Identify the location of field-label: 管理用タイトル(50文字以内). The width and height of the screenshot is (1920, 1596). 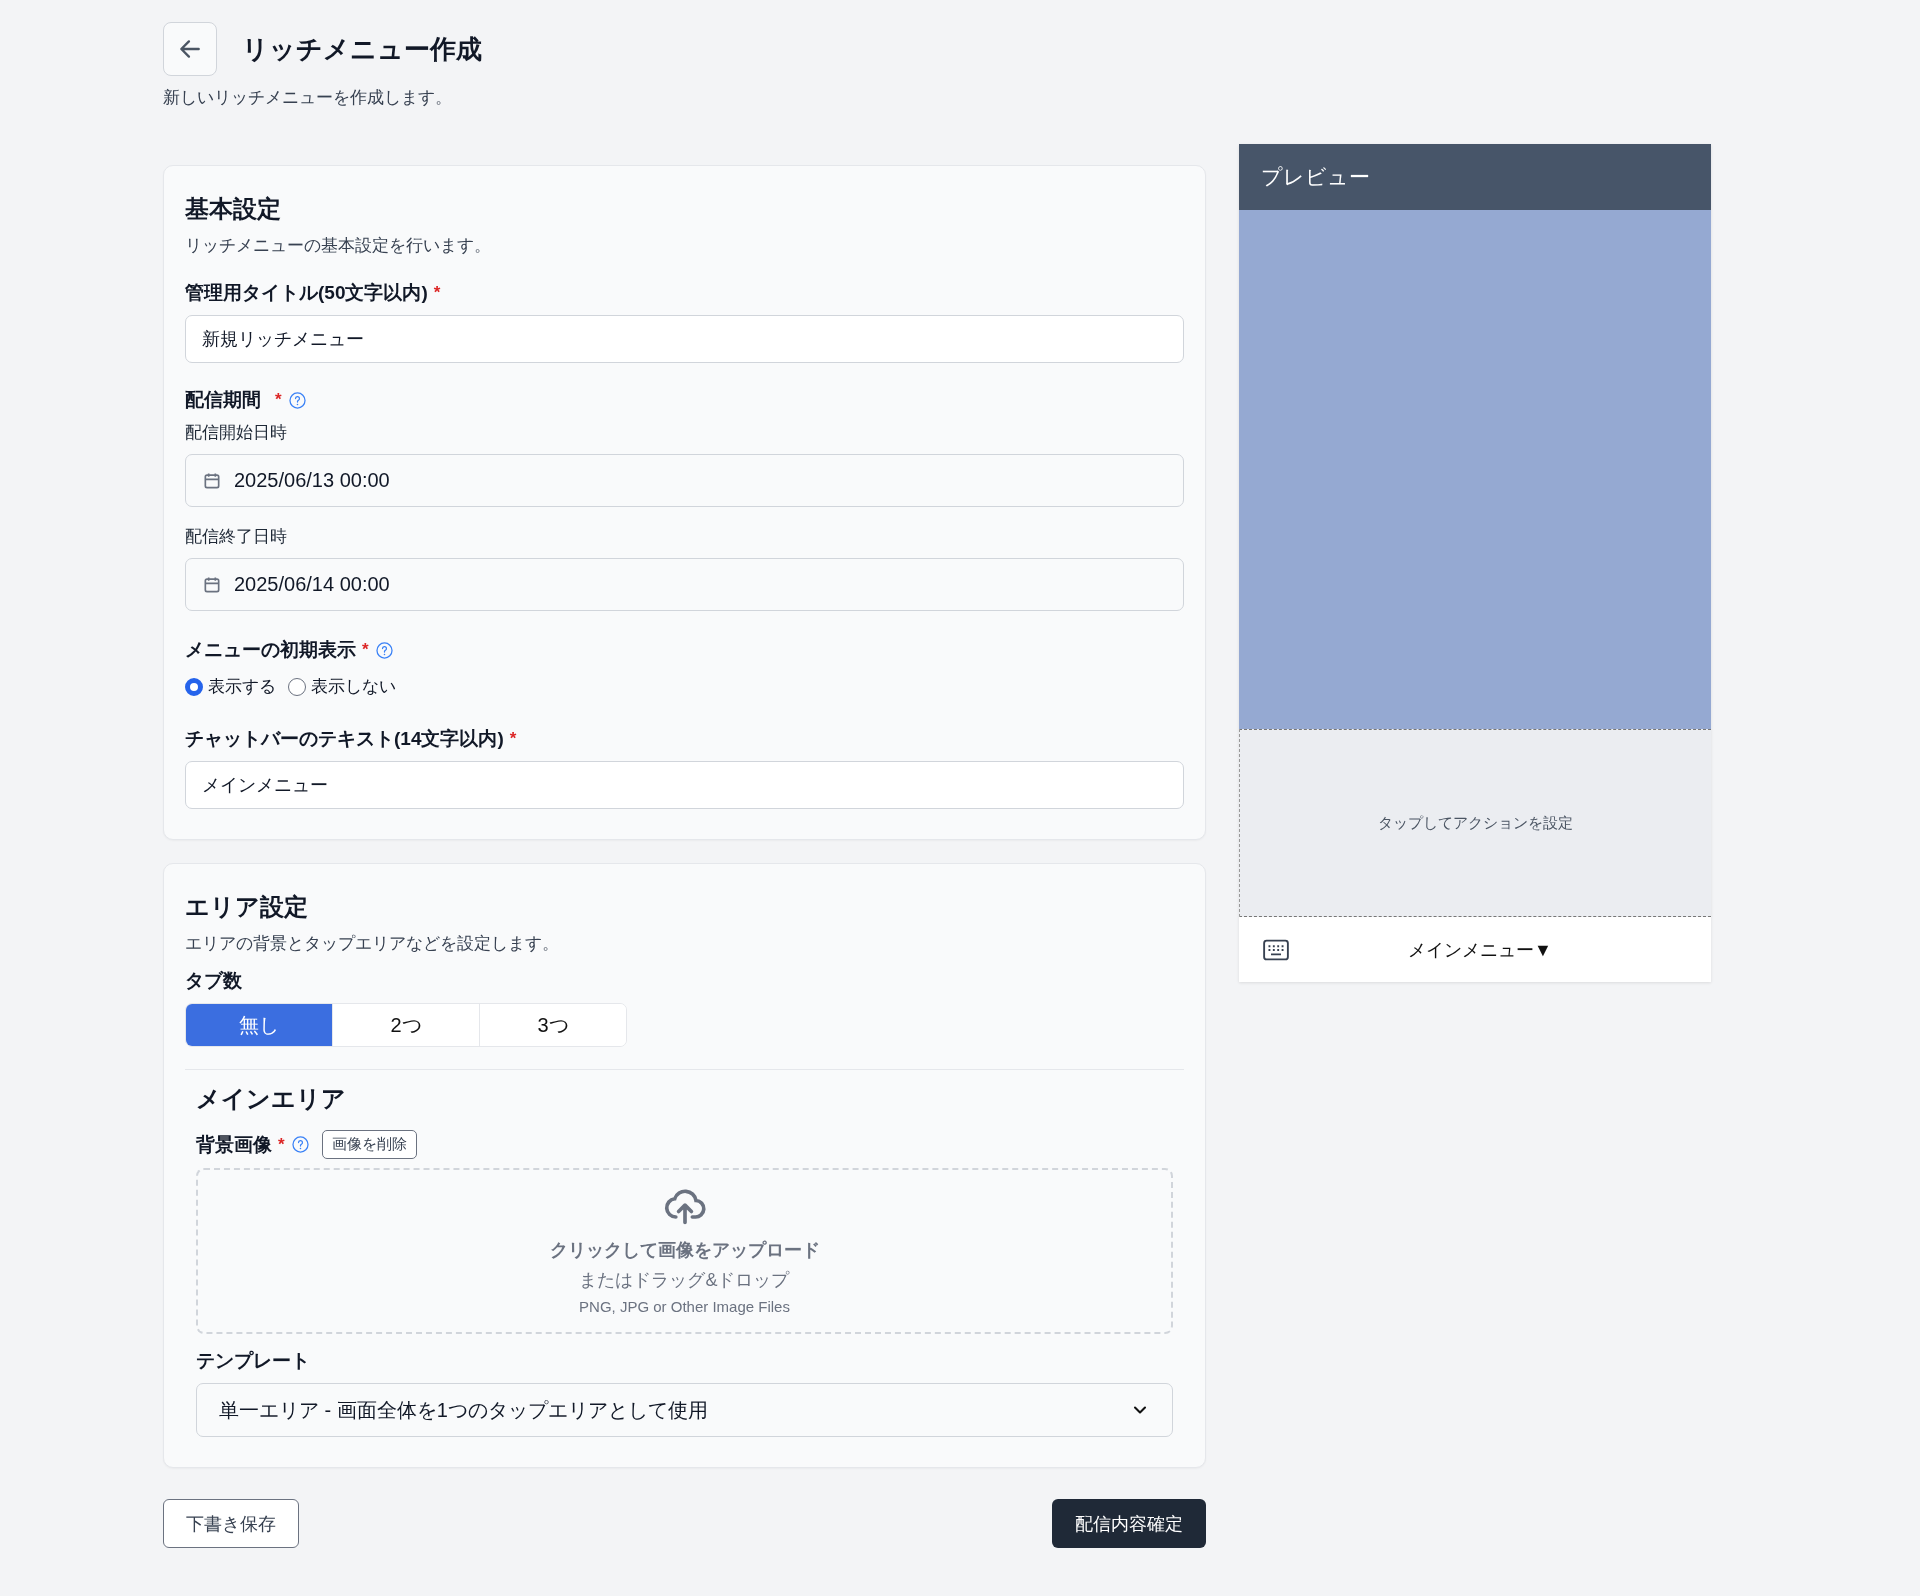
(306, 293).